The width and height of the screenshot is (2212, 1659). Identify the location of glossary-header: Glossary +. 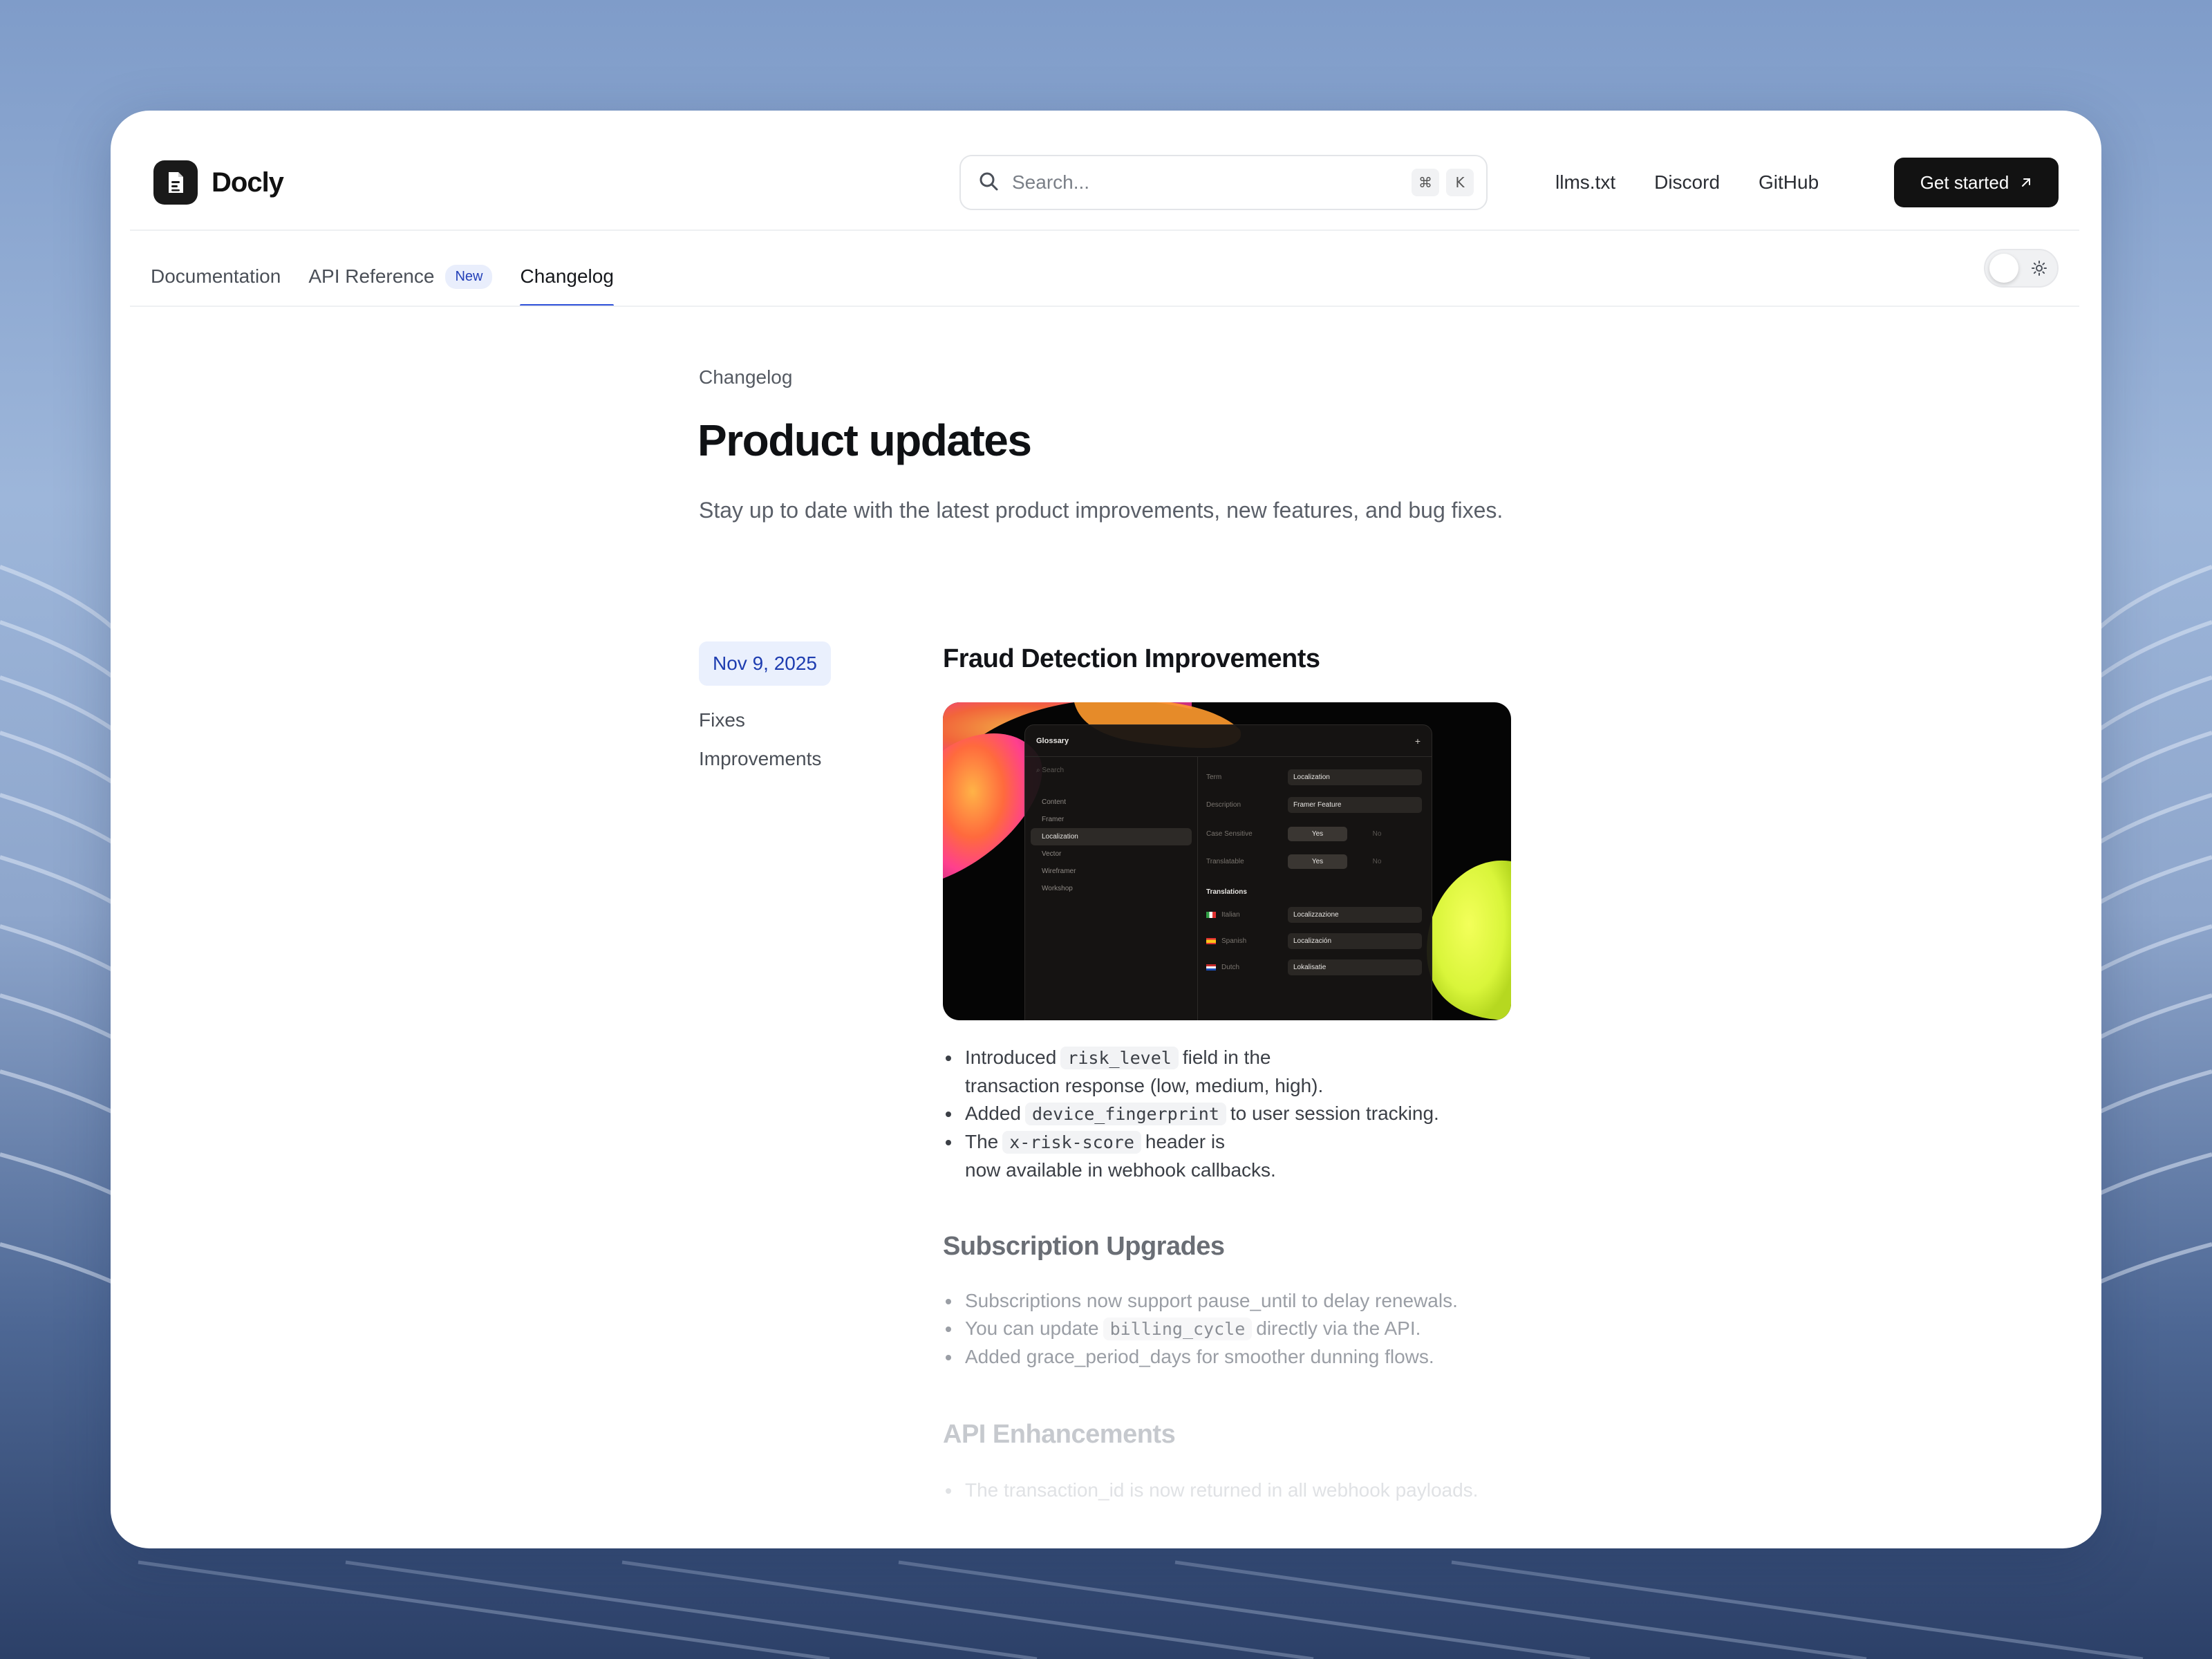
(1228, 741).